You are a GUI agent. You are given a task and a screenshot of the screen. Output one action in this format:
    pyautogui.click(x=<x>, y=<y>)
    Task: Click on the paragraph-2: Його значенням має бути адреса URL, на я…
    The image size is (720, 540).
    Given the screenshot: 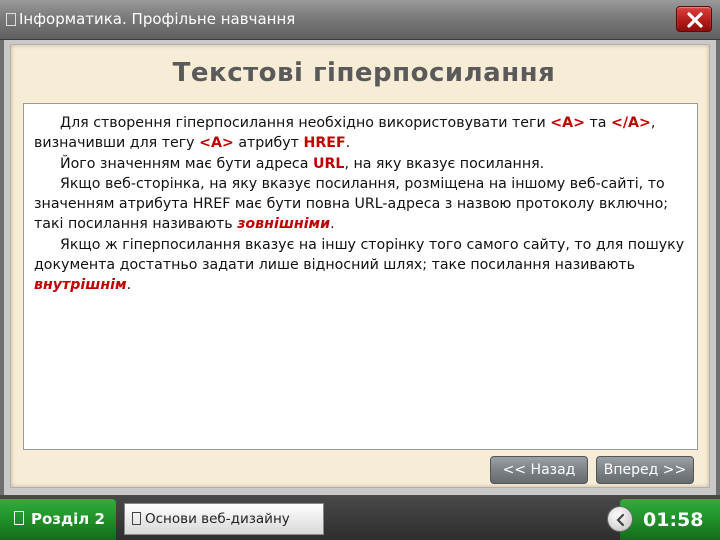 What is the action you would take?
    pyautogui.click(x=302, y=163)
    